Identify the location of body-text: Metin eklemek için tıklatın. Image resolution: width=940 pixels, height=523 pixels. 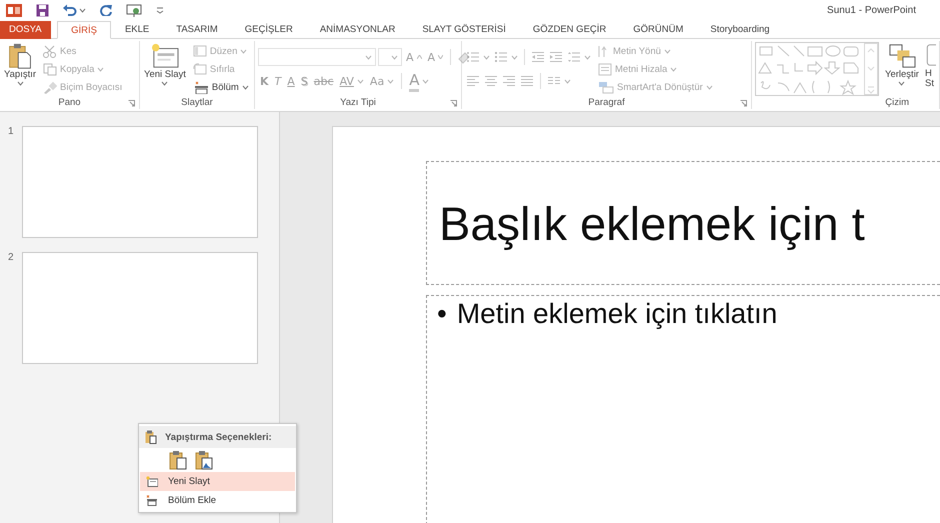
(617, 314).